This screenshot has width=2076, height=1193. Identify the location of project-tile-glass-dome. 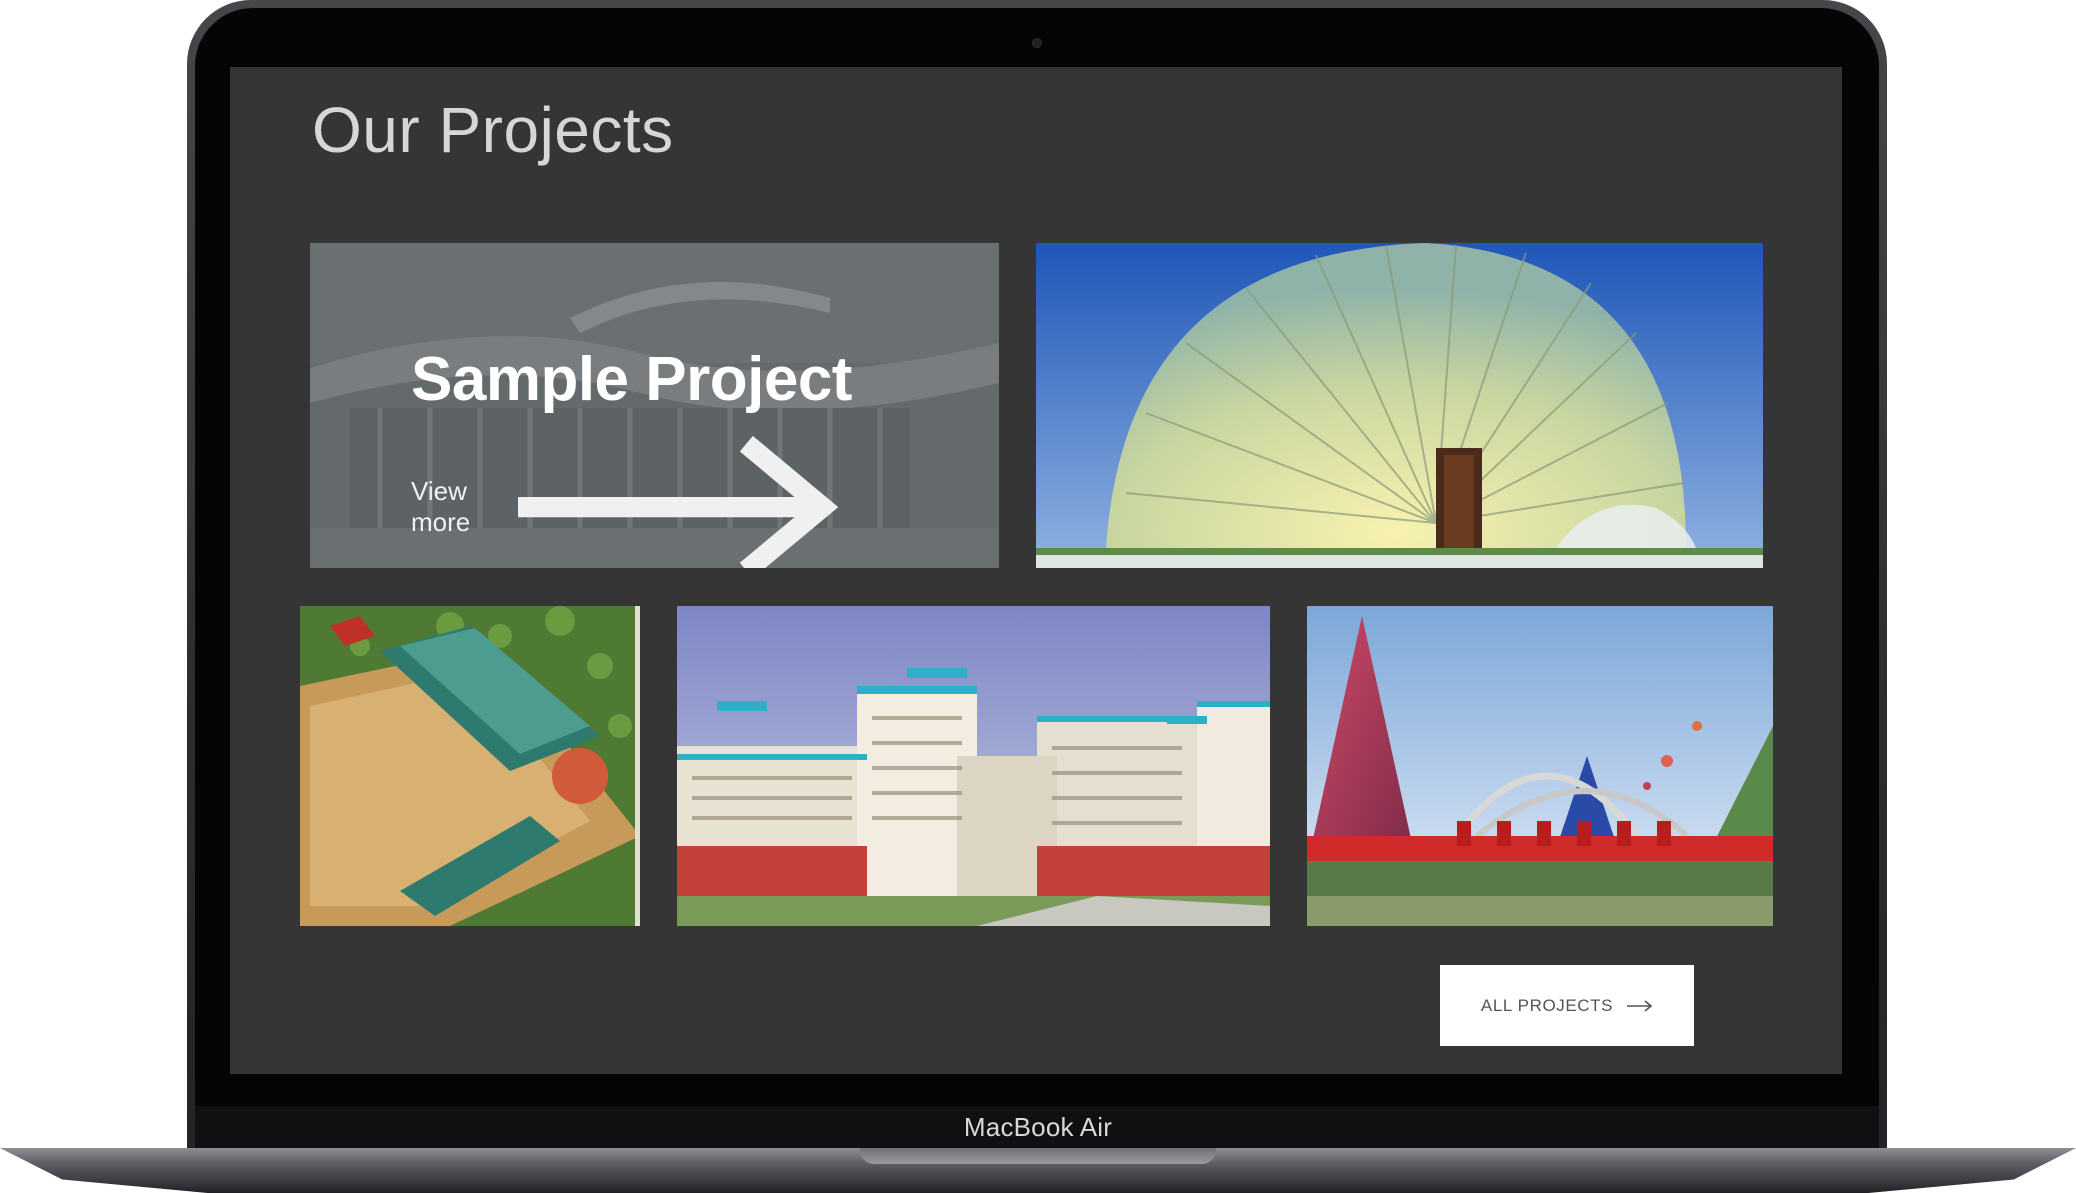
(1399, 405).